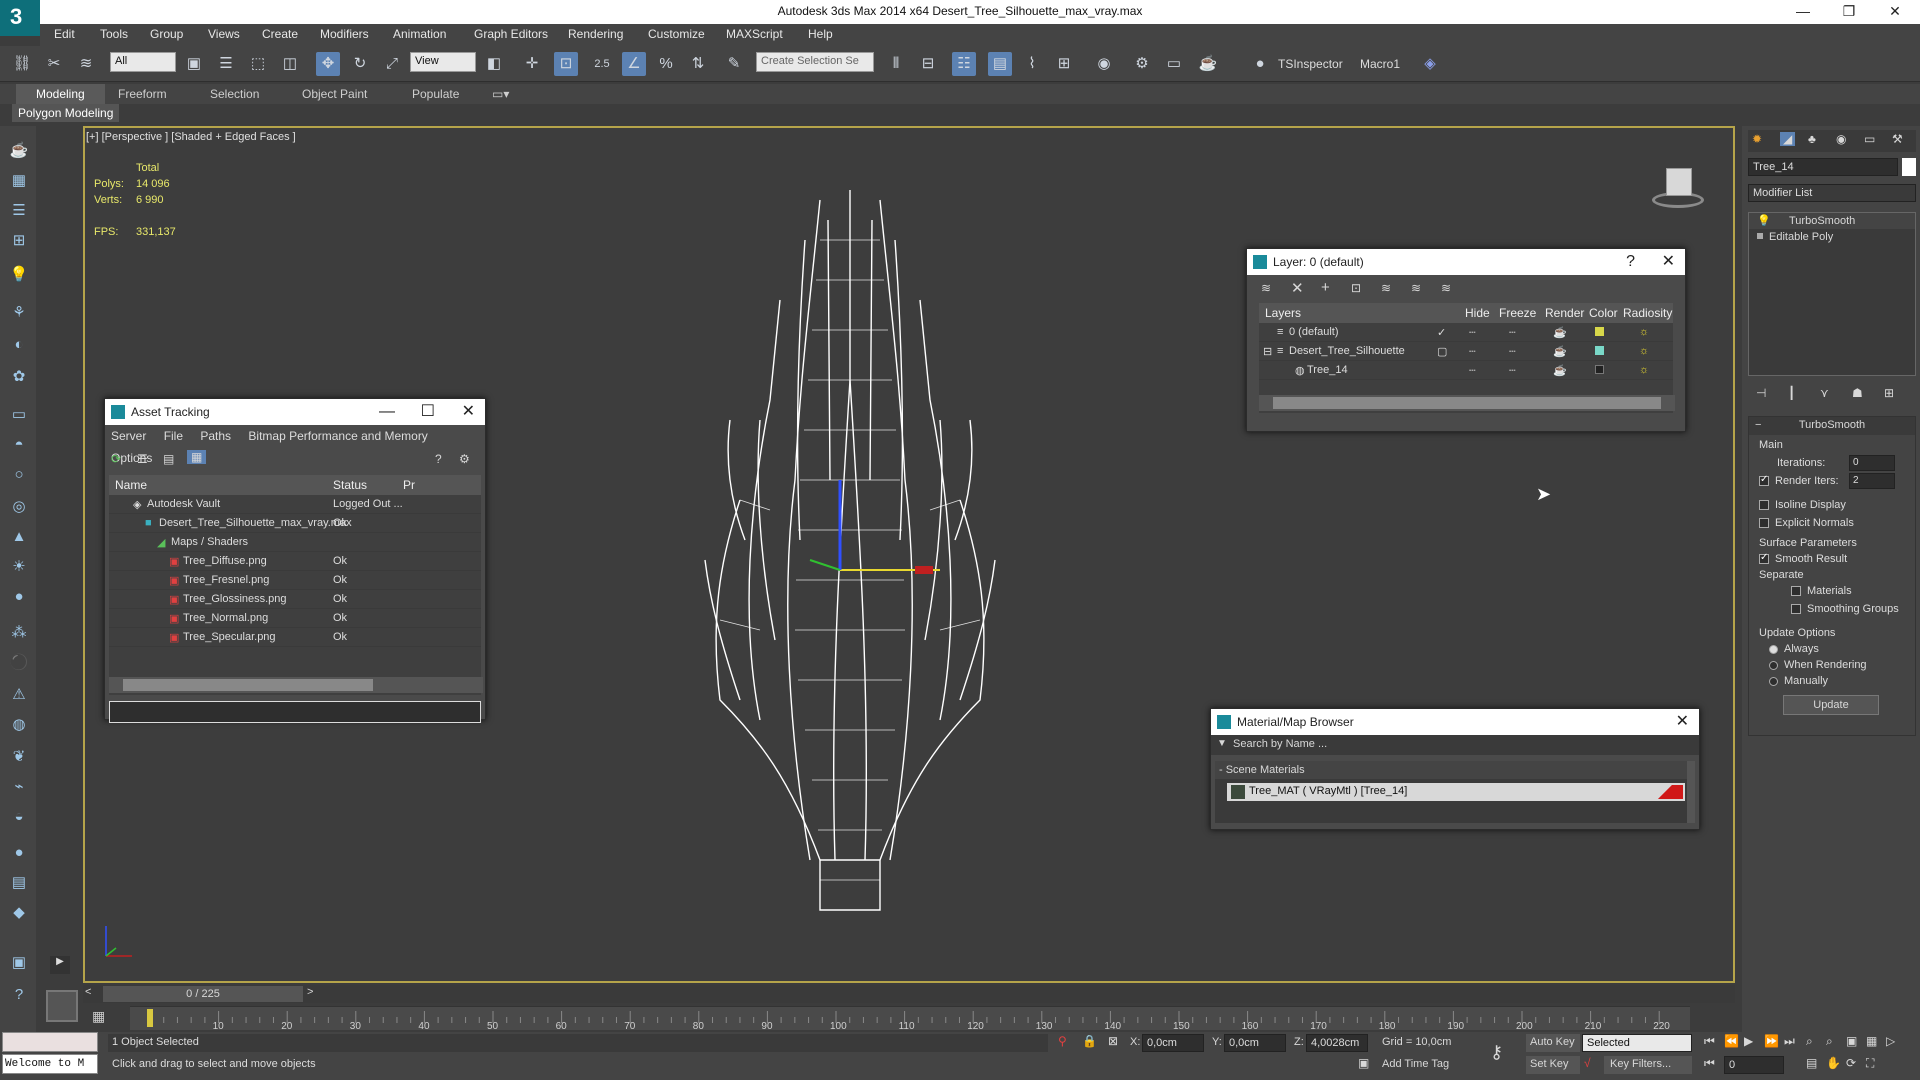  Describe the element at coordinates (1442, 351) in the screenshot. I see `layer-checkbox-icon: ▢` at that location.